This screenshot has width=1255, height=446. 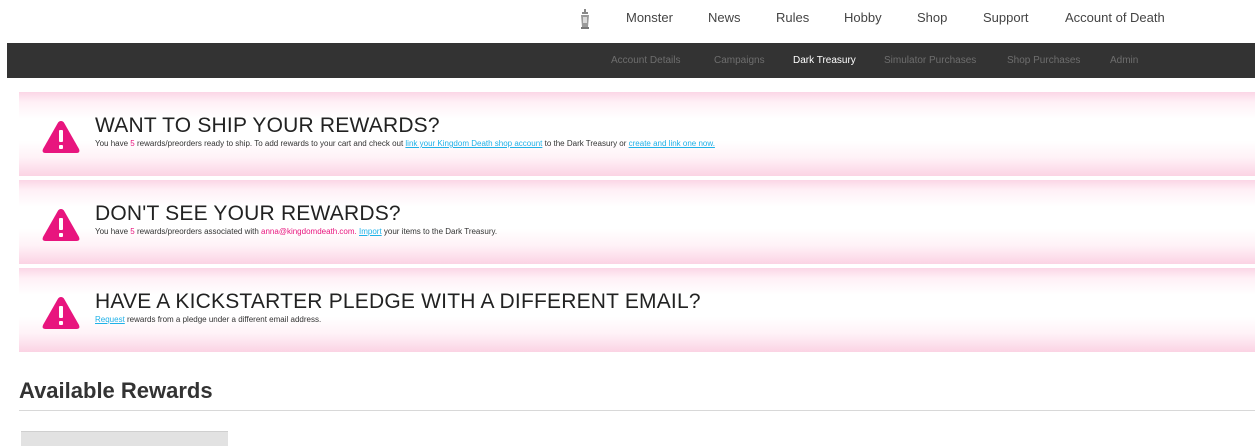 I want to click on nav-rules: Rules, so click(x=792, y=17).